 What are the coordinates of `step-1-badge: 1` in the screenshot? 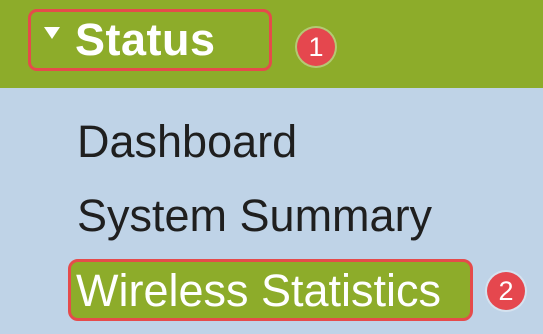 It's located at (316, 47).